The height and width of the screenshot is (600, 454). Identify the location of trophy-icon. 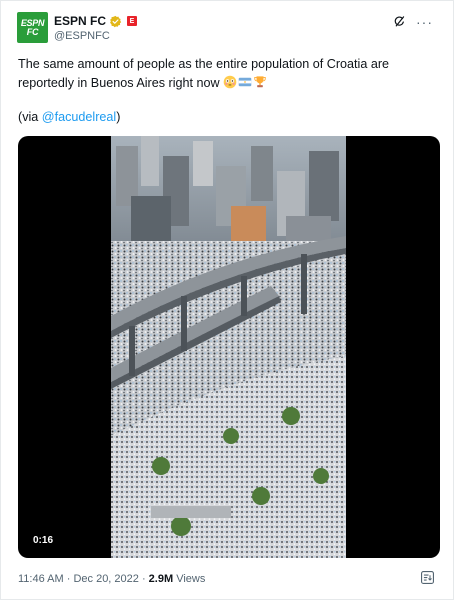
(260, 82).